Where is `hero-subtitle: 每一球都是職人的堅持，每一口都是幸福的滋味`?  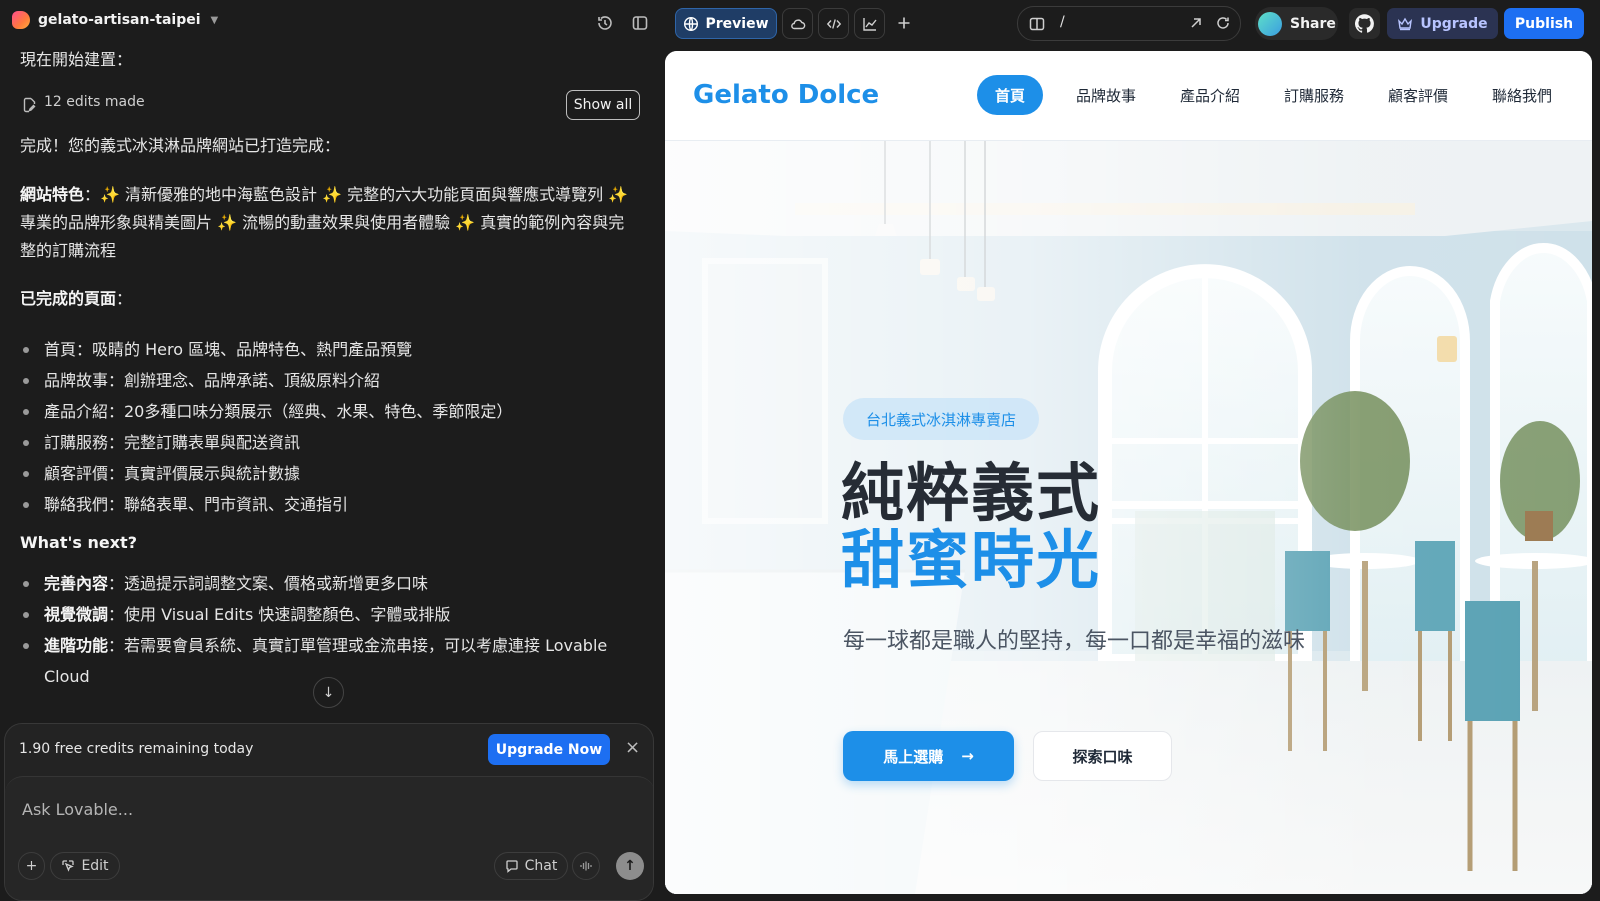 hero-subtitle: 每一球都是職人的堅持，每一口都是幸福的滋味 is located at coordinates (1074, 641).